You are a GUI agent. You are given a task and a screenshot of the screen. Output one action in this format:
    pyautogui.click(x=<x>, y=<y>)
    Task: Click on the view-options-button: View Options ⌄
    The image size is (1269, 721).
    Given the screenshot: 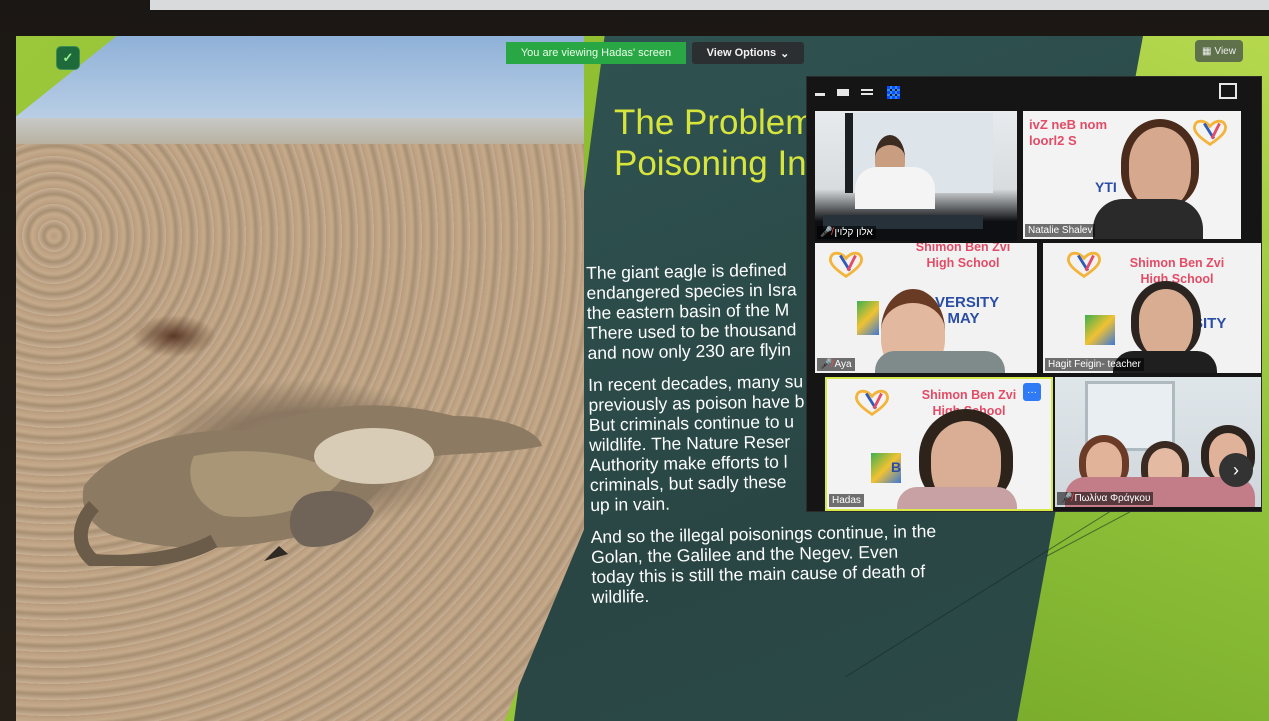 What is the action you would take?
    pyautogui.click(x=748, y=53)
    